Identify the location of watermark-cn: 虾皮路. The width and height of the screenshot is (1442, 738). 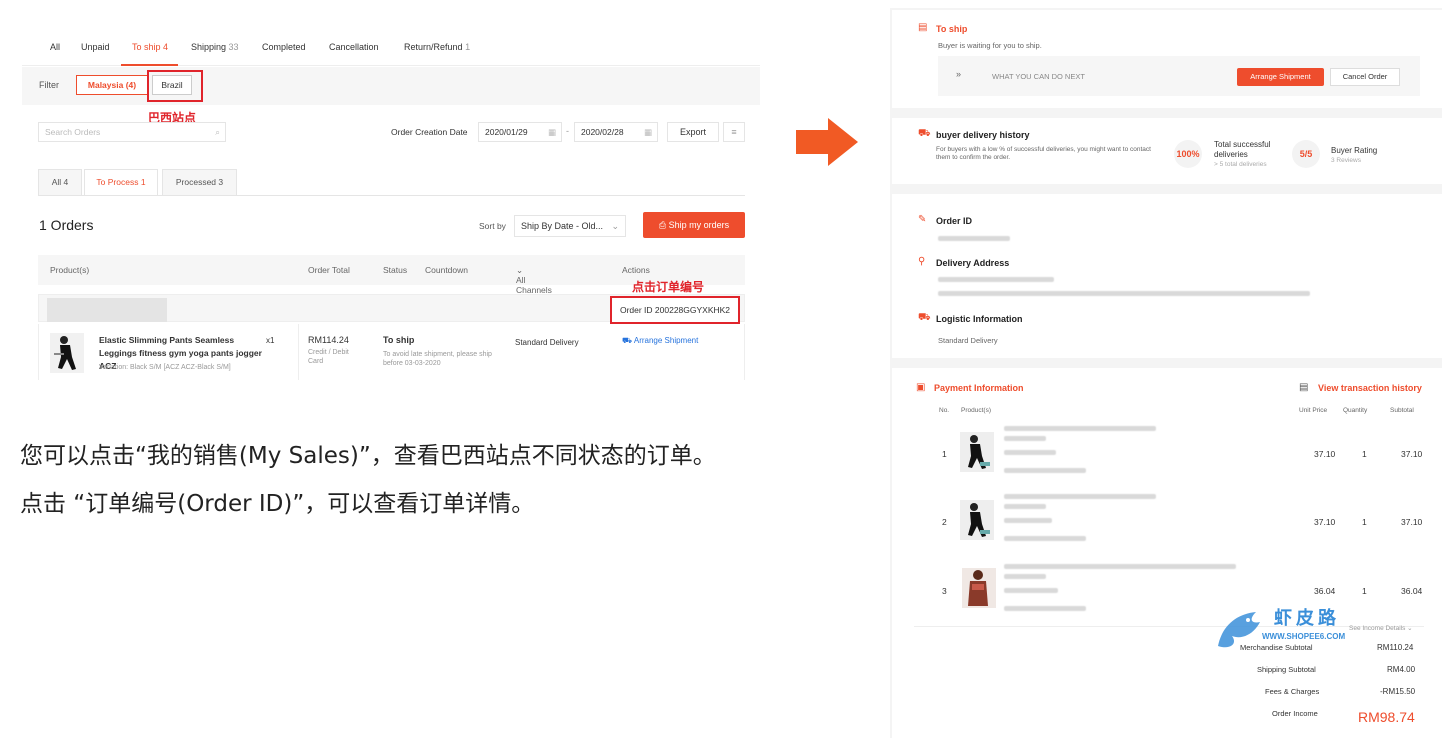
(1307, 618).